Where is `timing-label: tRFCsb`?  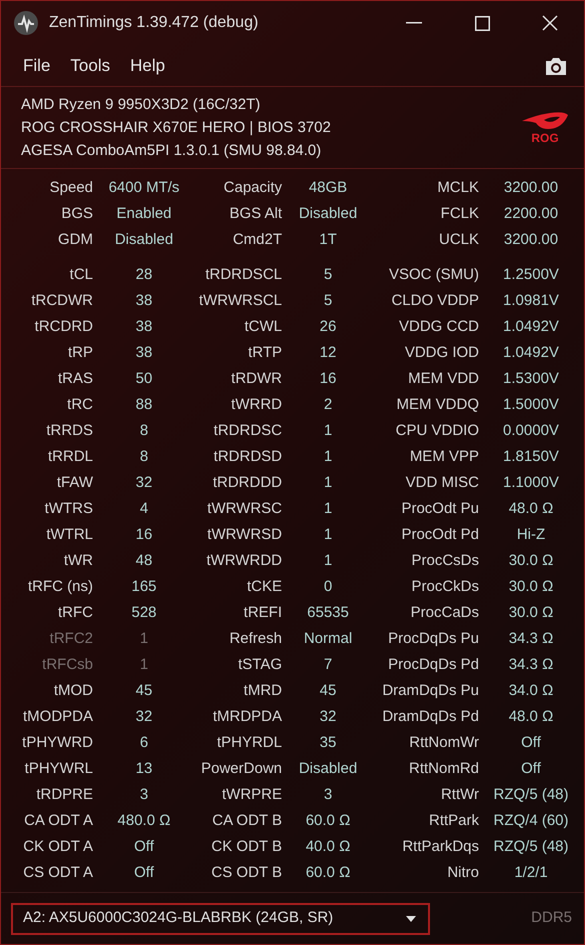
timing-label: tRFCsb is located at coordinates (67, 664).